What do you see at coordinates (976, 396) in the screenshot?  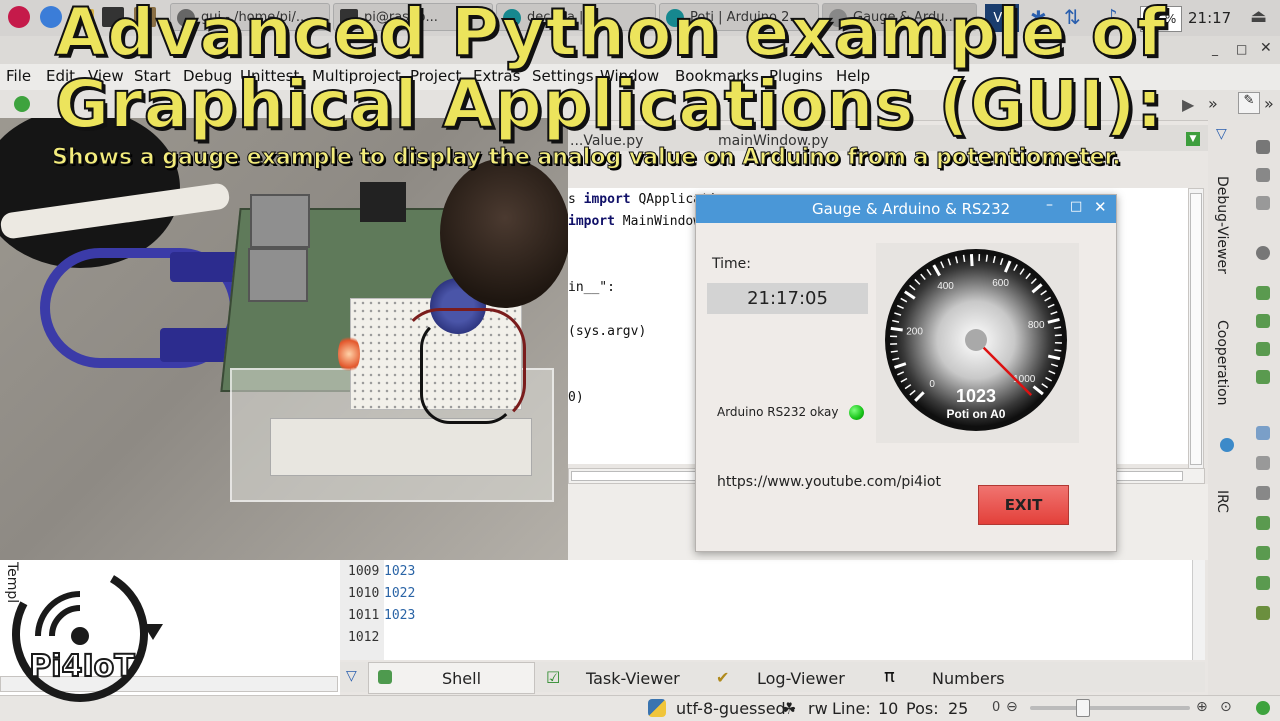 I see `gauge-value: 1023` at bounding box center [976, 396].